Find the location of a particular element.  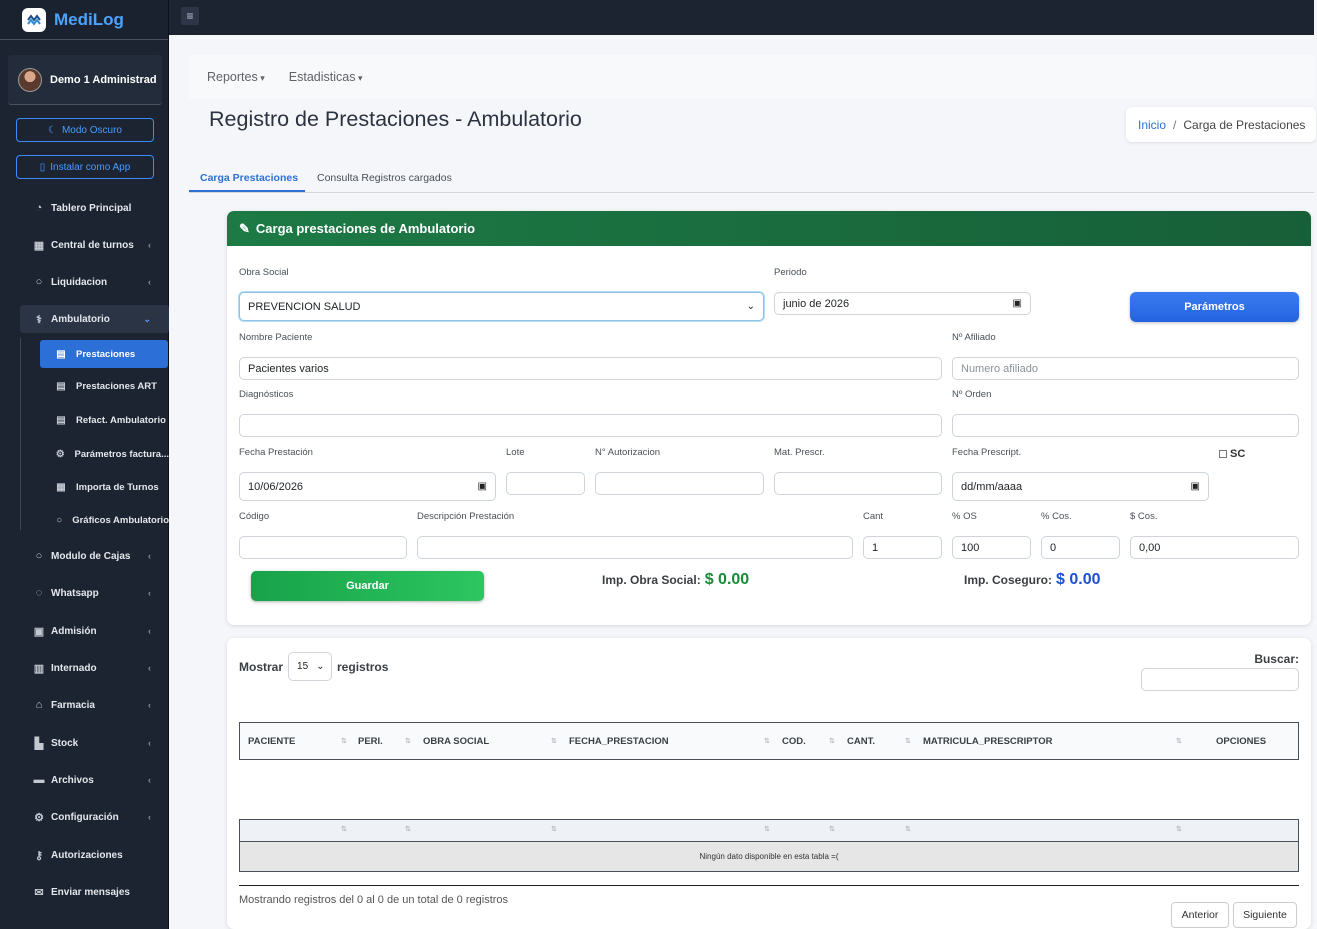

user-panel: Demo 1 Administrad is located at coordinates (85, 80).